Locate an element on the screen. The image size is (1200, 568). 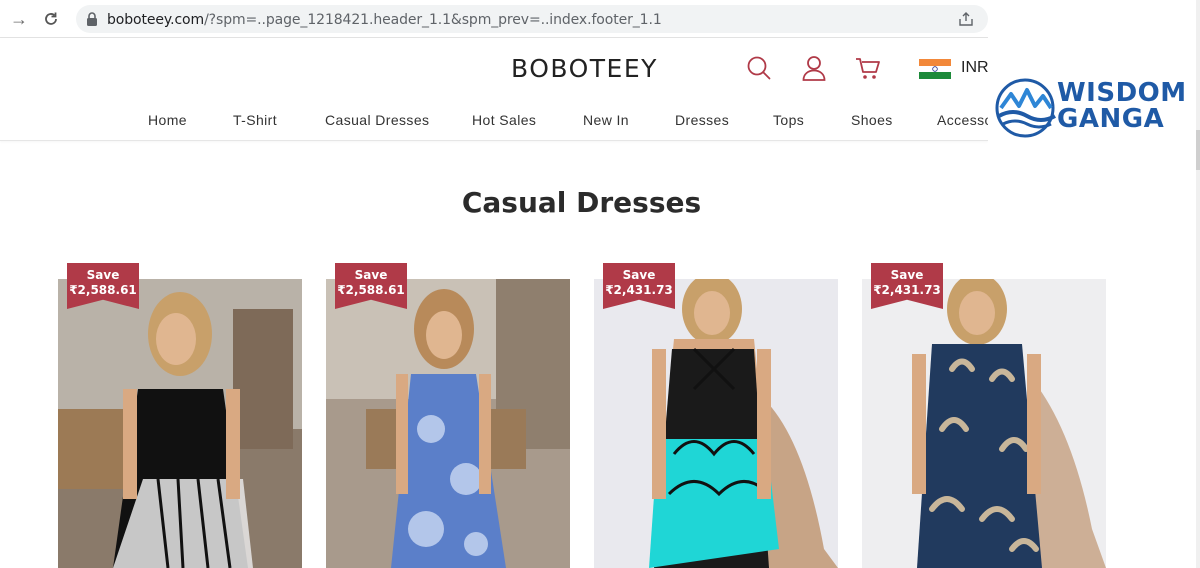
reload-icon is located at coordinates (51, 19).